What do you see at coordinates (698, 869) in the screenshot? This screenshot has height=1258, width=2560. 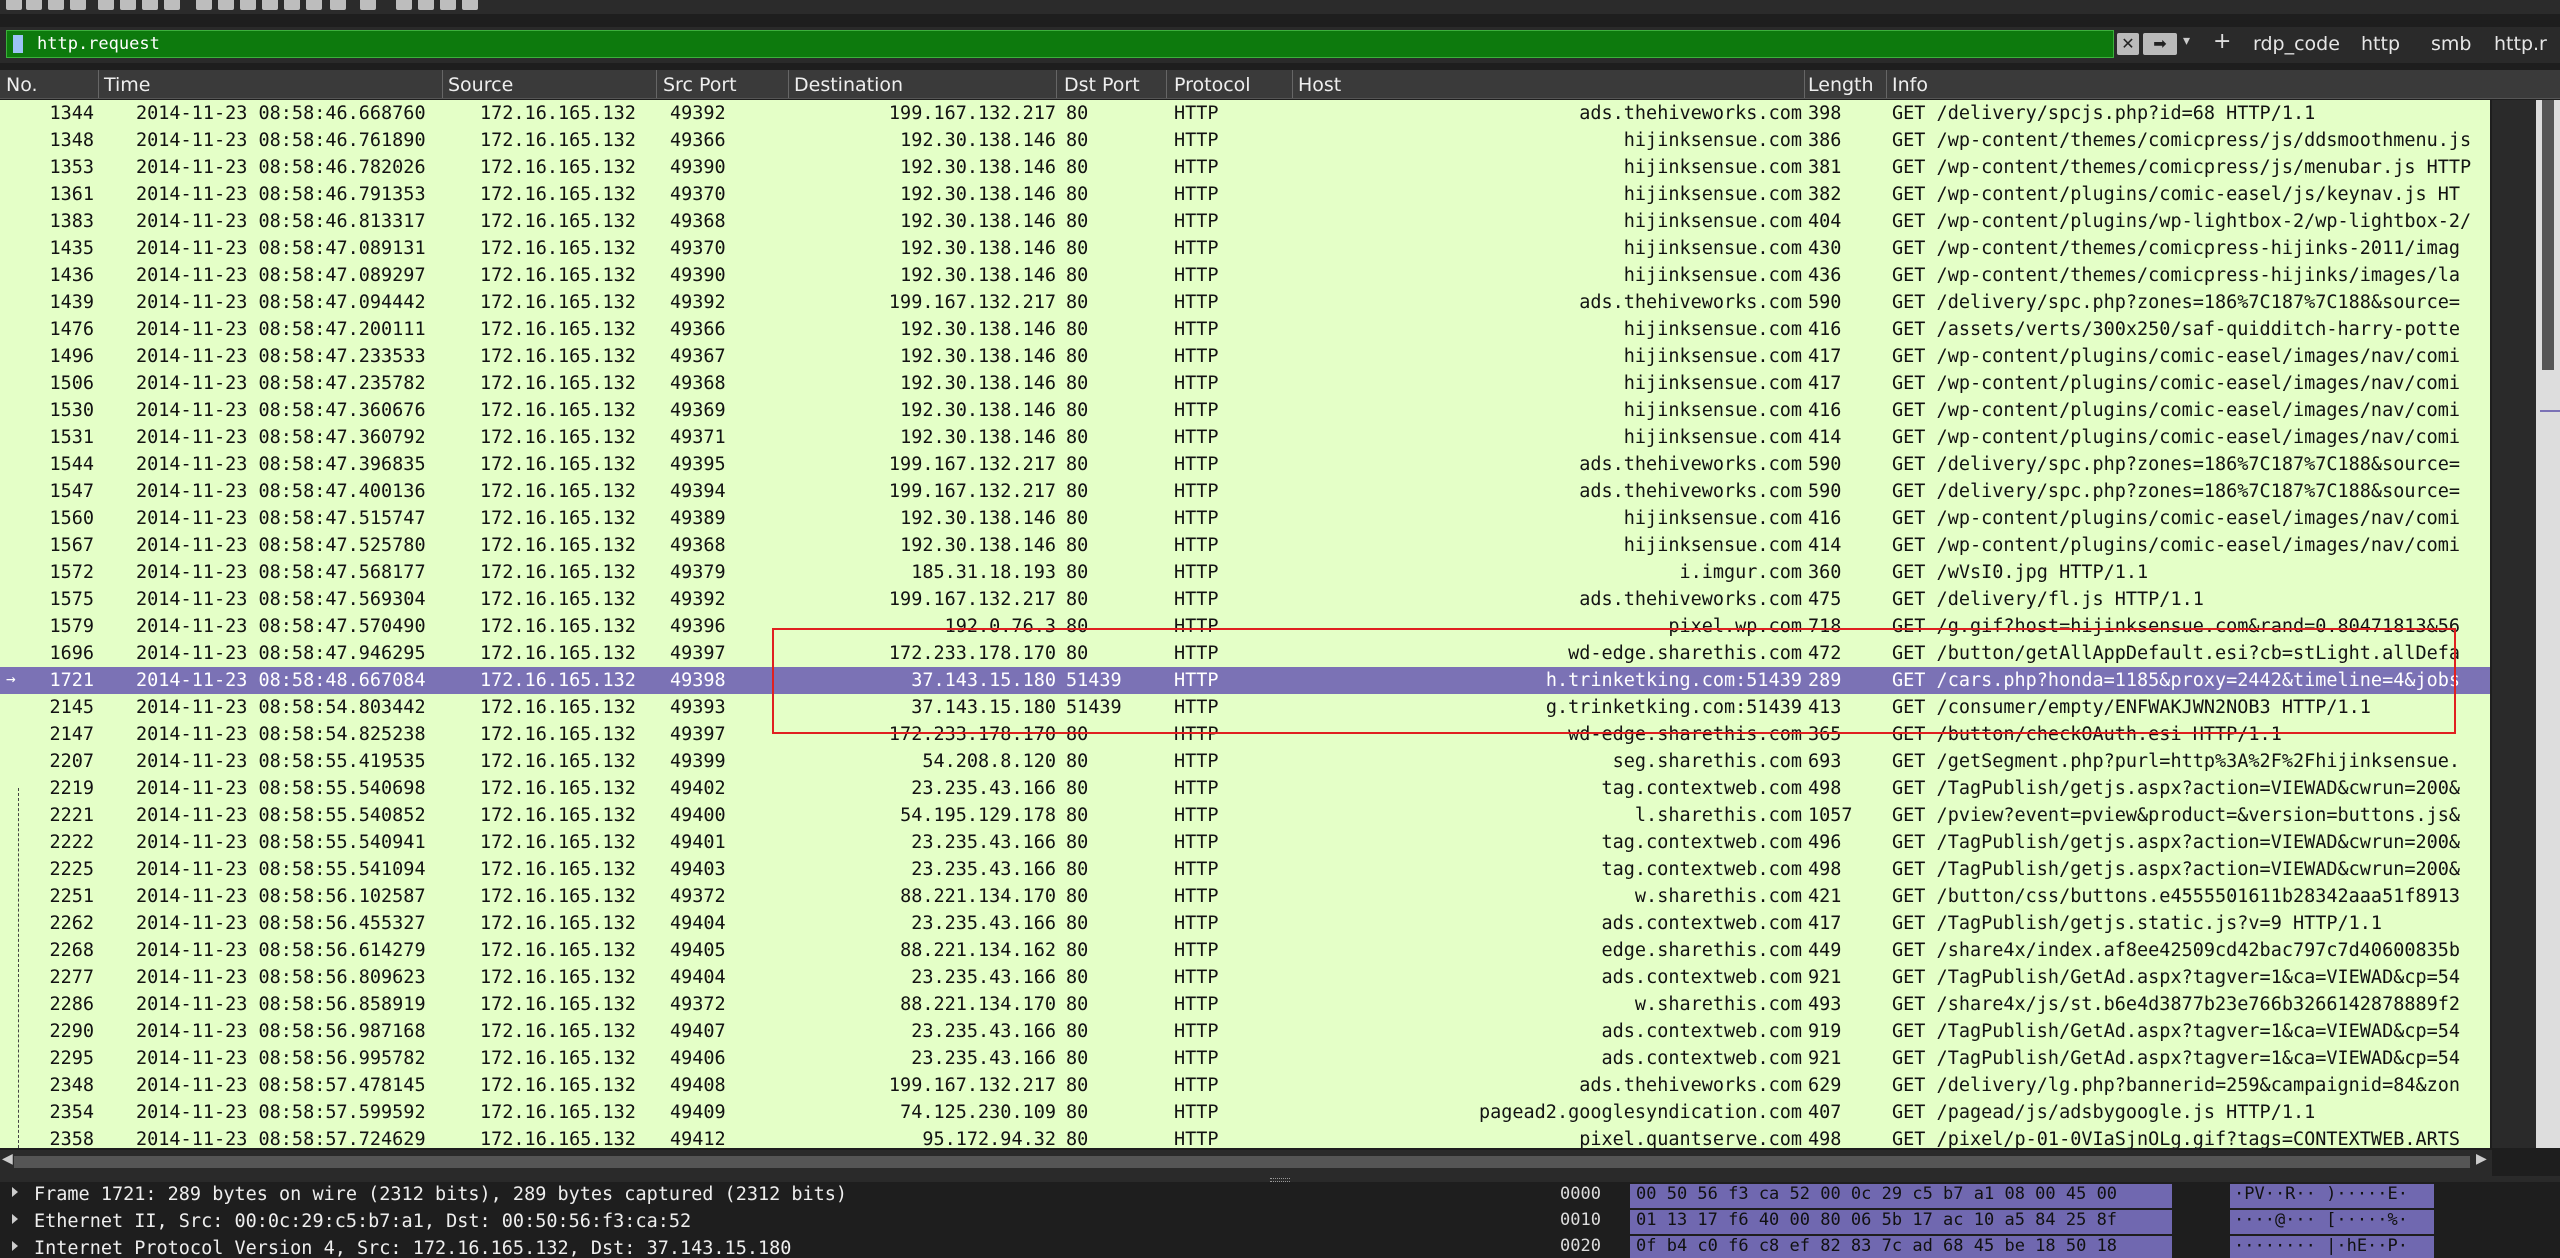 I see `cell-sport: 49403` at bounding box center [698, 869].